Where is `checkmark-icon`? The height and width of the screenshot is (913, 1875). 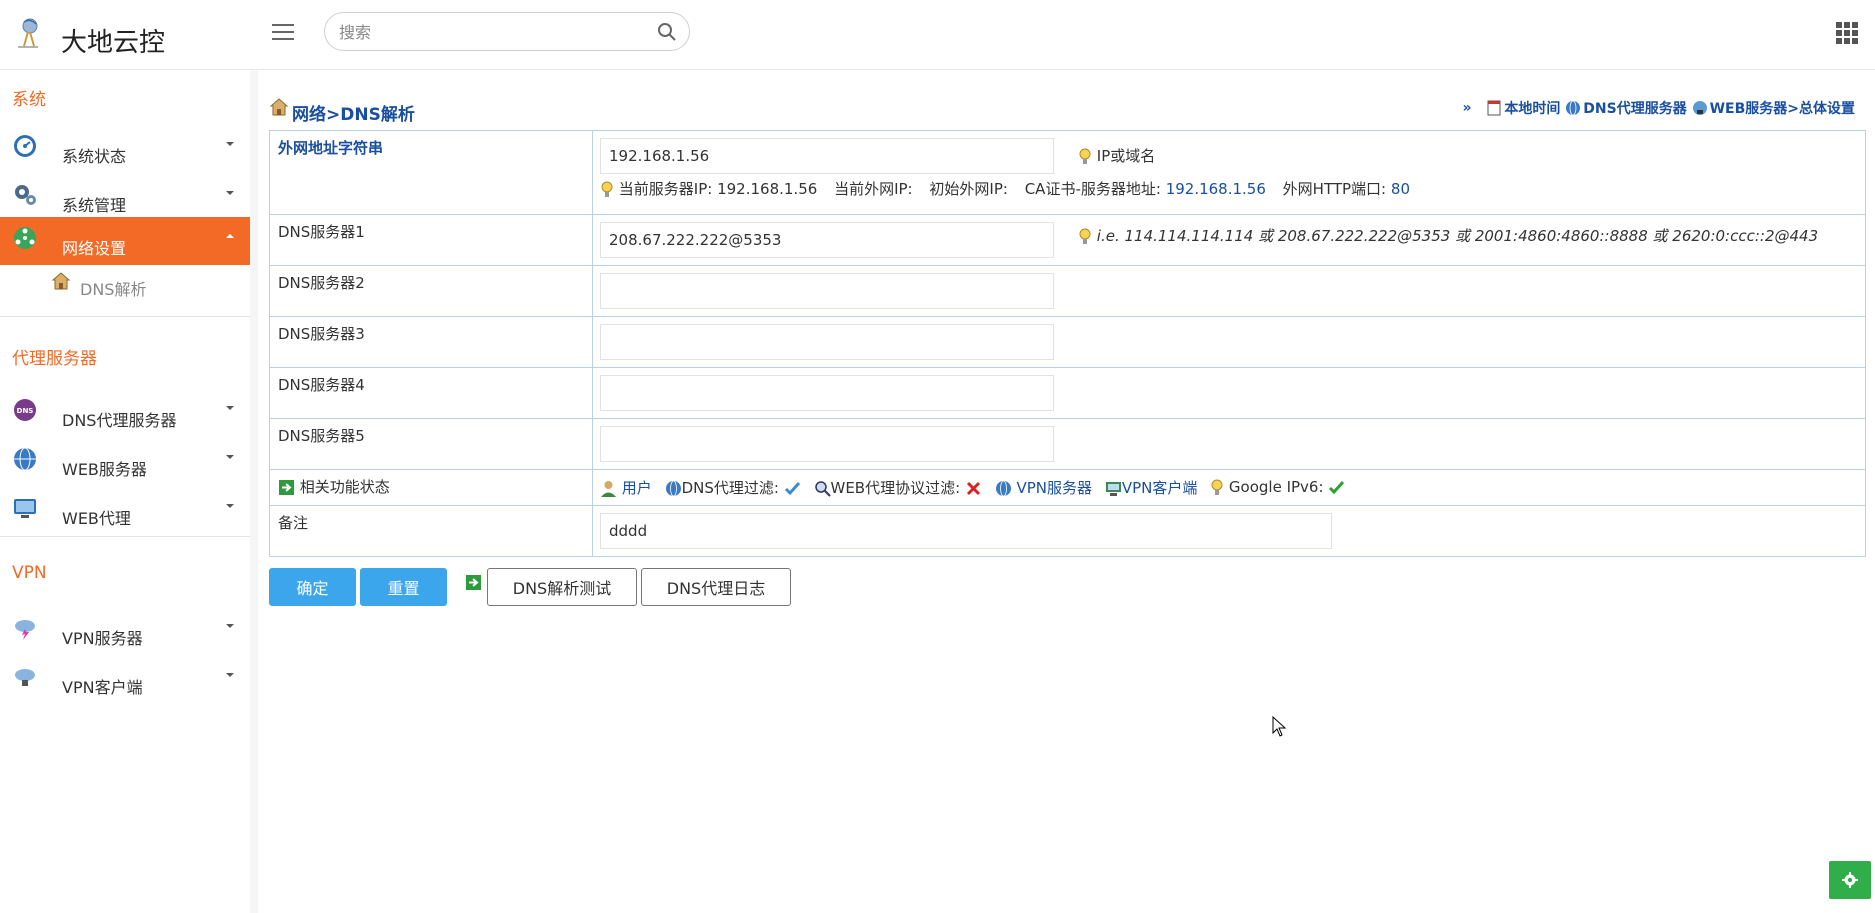
checkmark-icon is located at coordinates (1337, 488).